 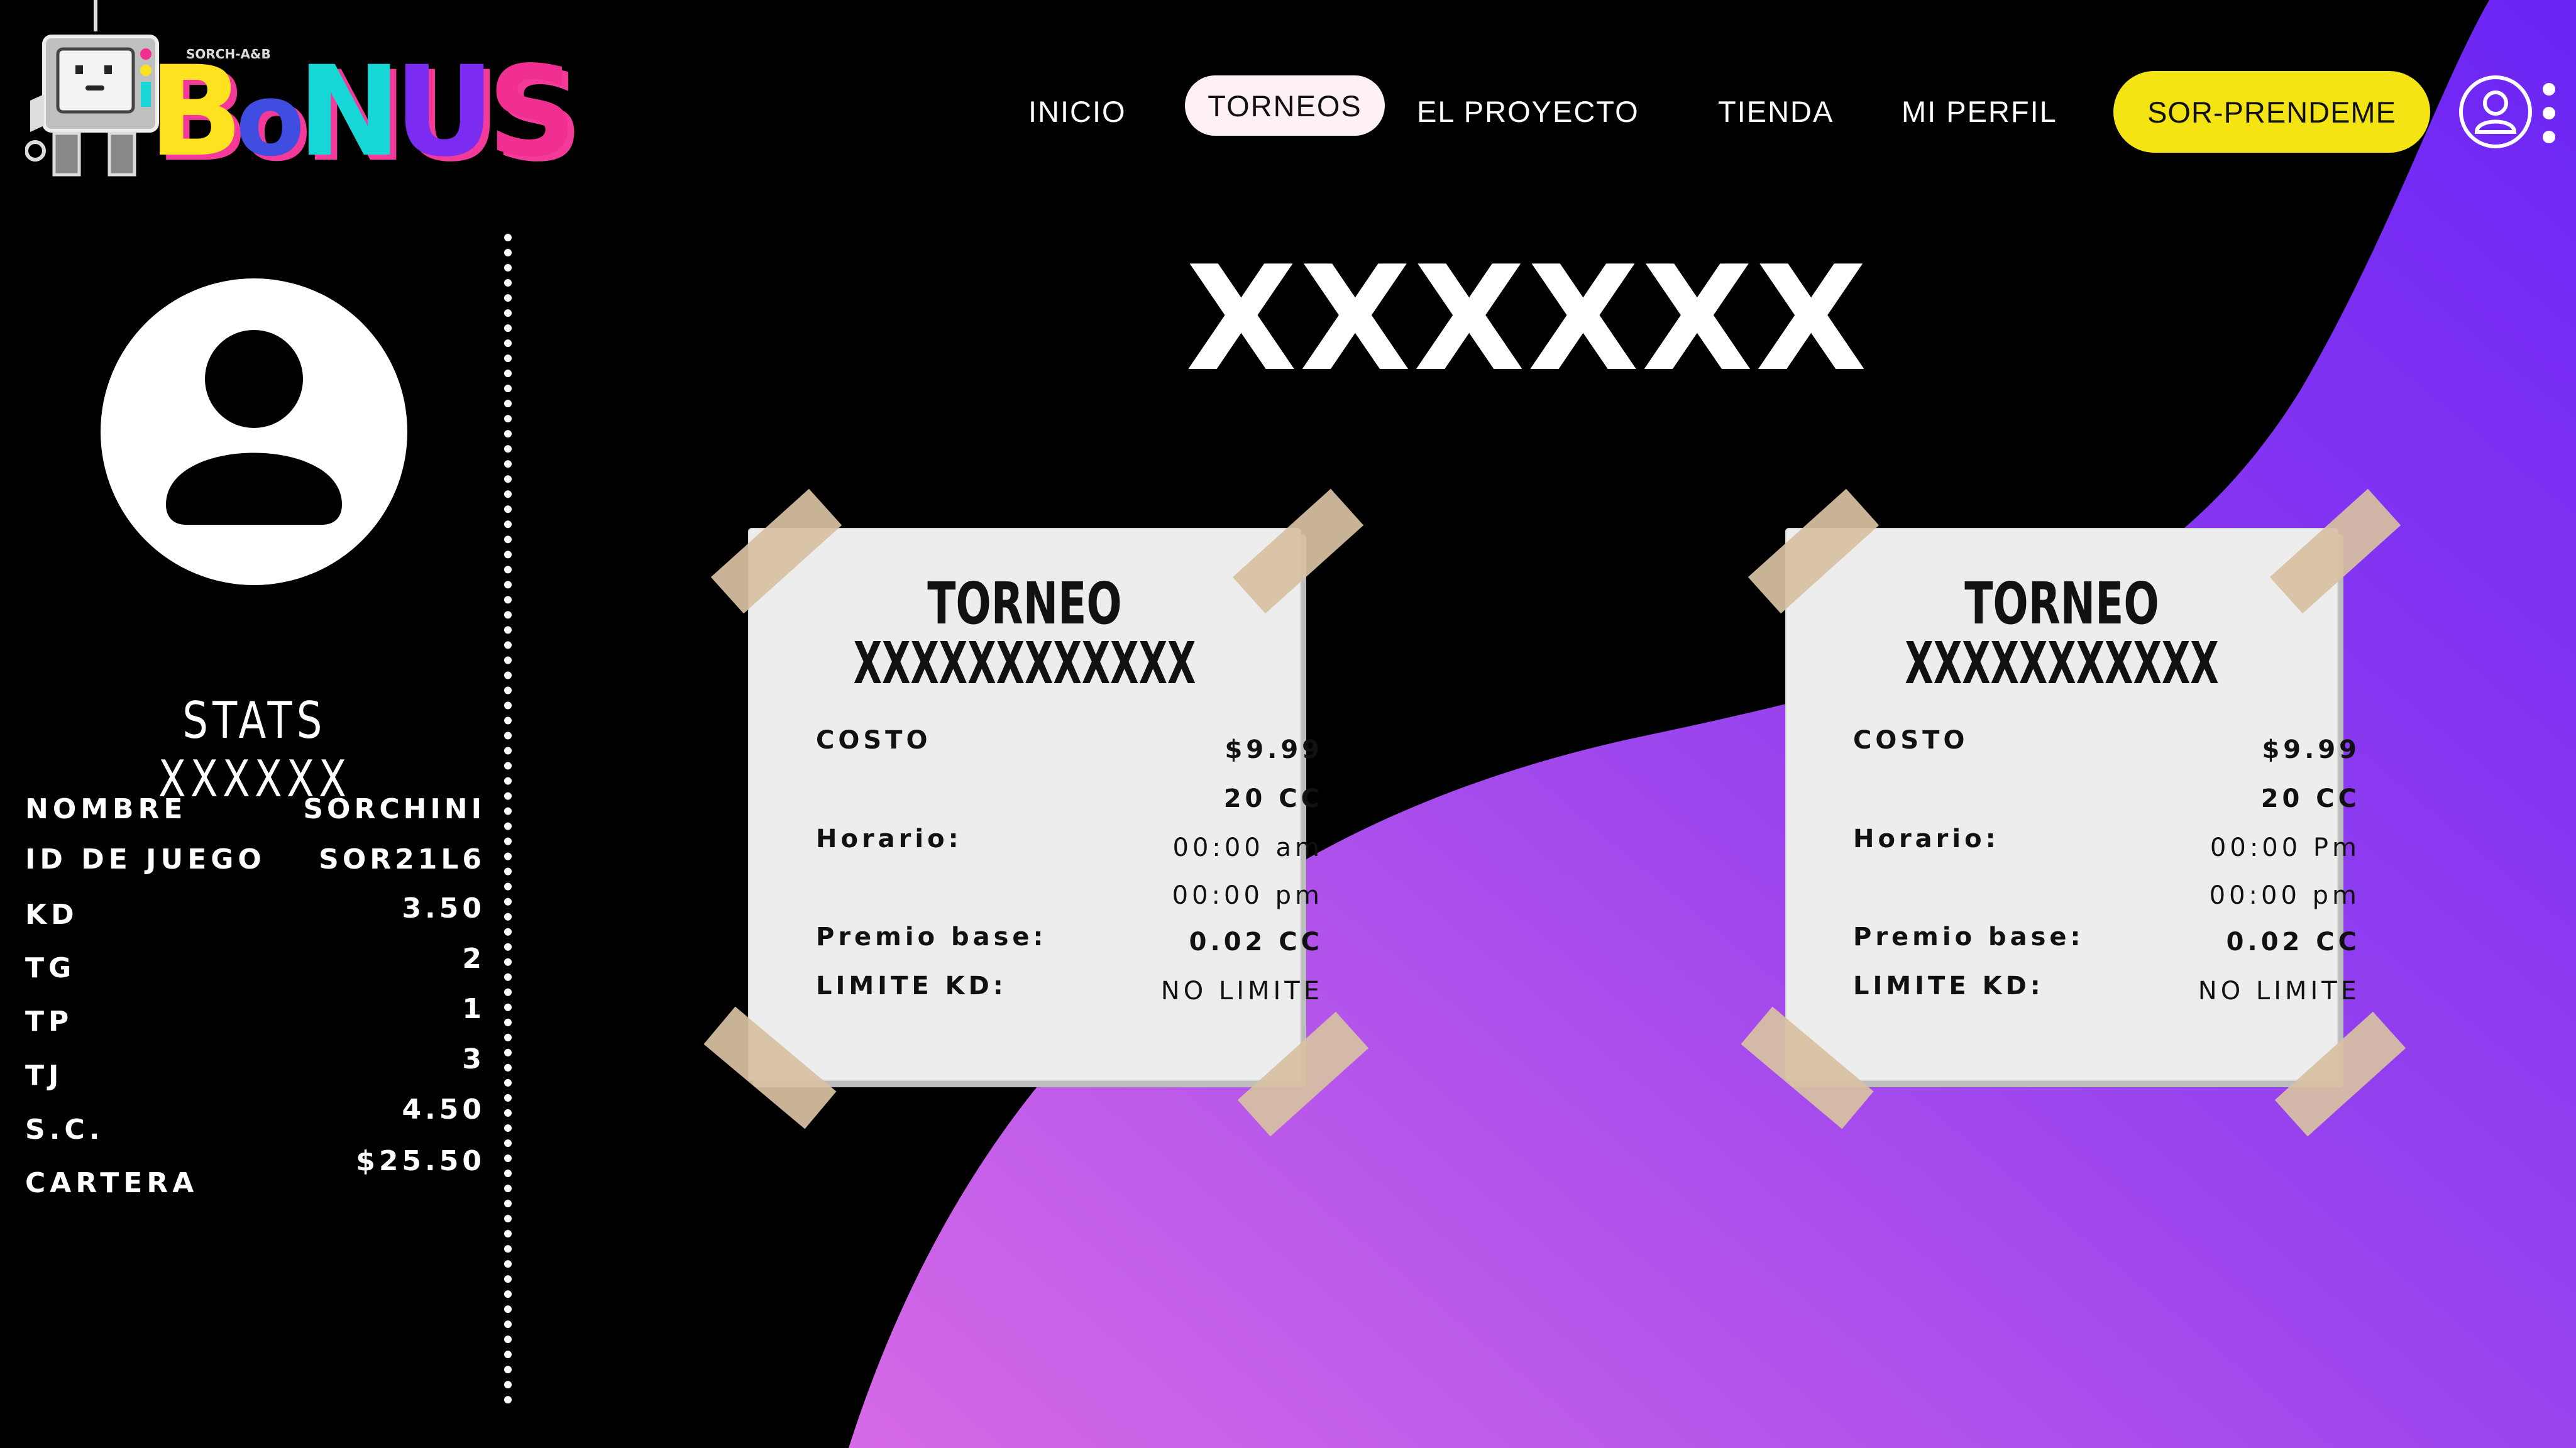 I want to click on nav-mi-perfil: MI PERFIL, so click(x=1980, y=111).